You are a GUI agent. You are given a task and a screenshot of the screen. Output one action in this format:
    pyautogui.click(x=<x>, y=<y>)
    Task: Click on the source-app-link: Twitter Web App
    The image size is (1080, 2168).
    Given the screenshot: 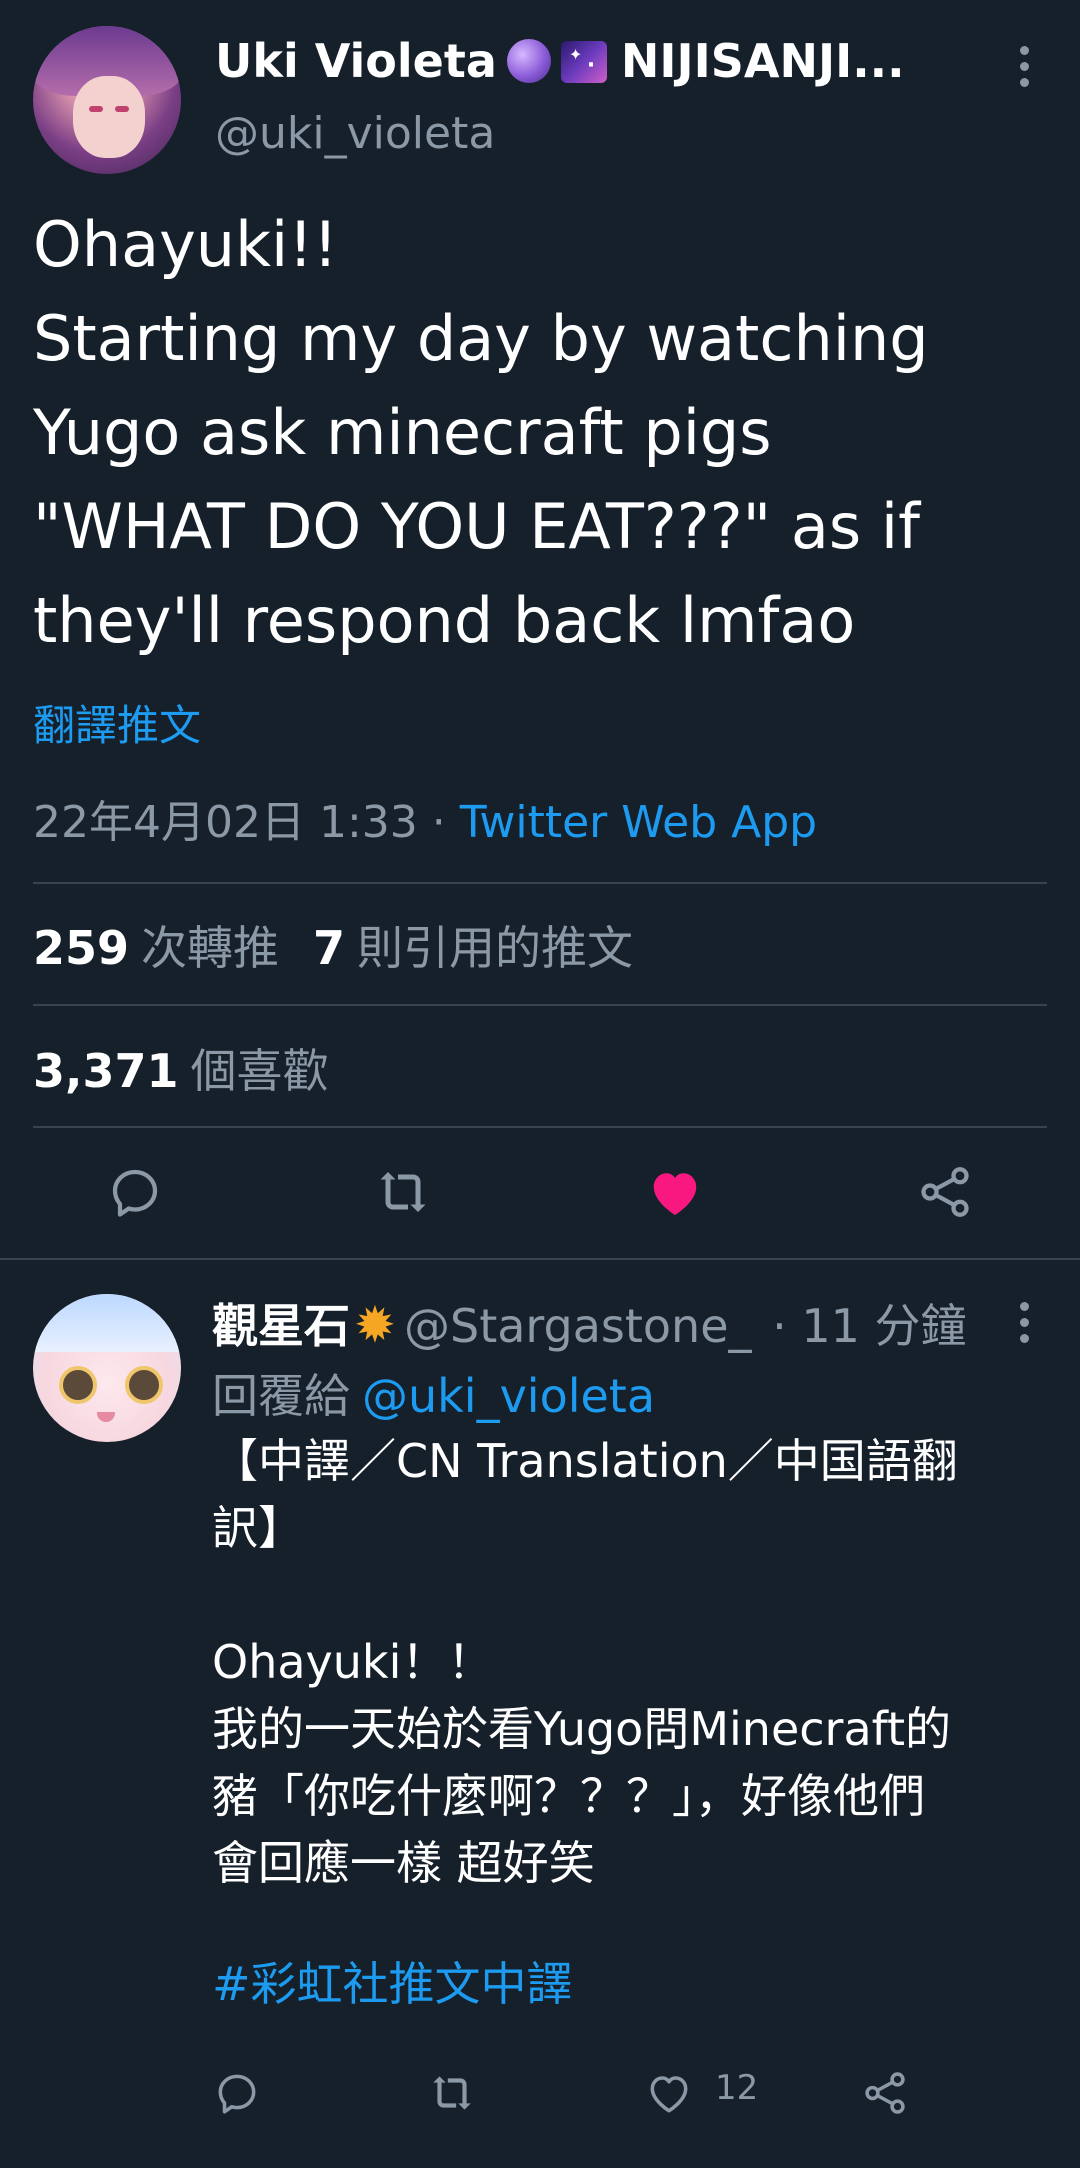 What is the action you would take?
    pyautogui.click(x=638, y=822)
    